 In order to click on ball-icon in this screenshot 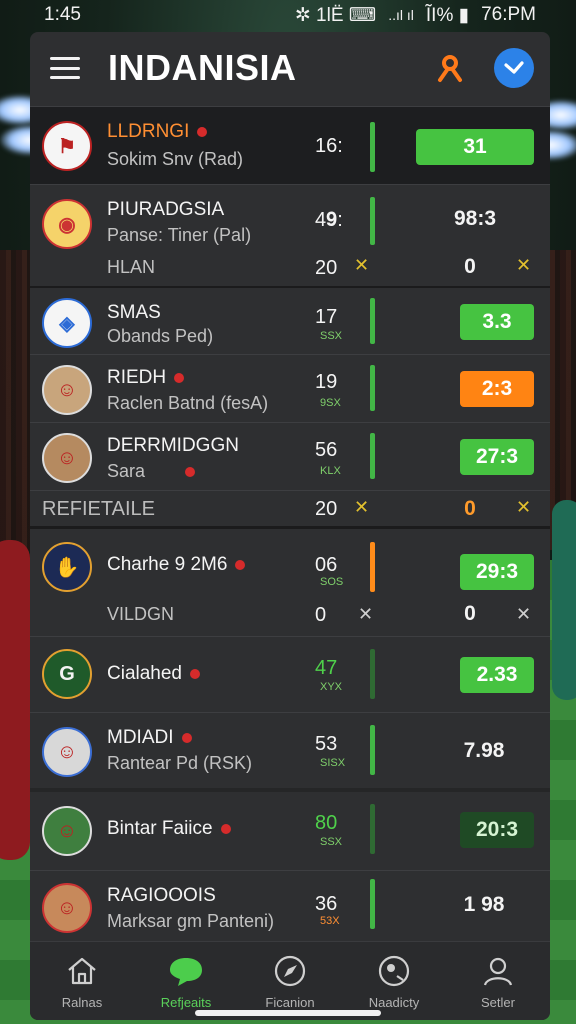, I will do `click(394, 971)`.